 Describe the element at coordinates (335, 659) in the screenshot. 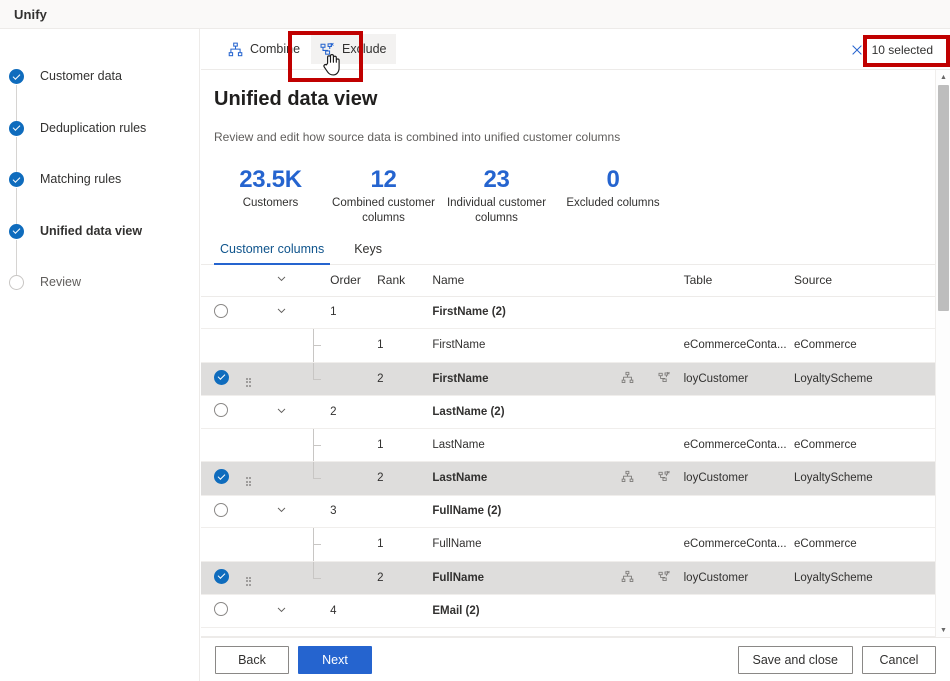

I see `next-button: Next` at that location.